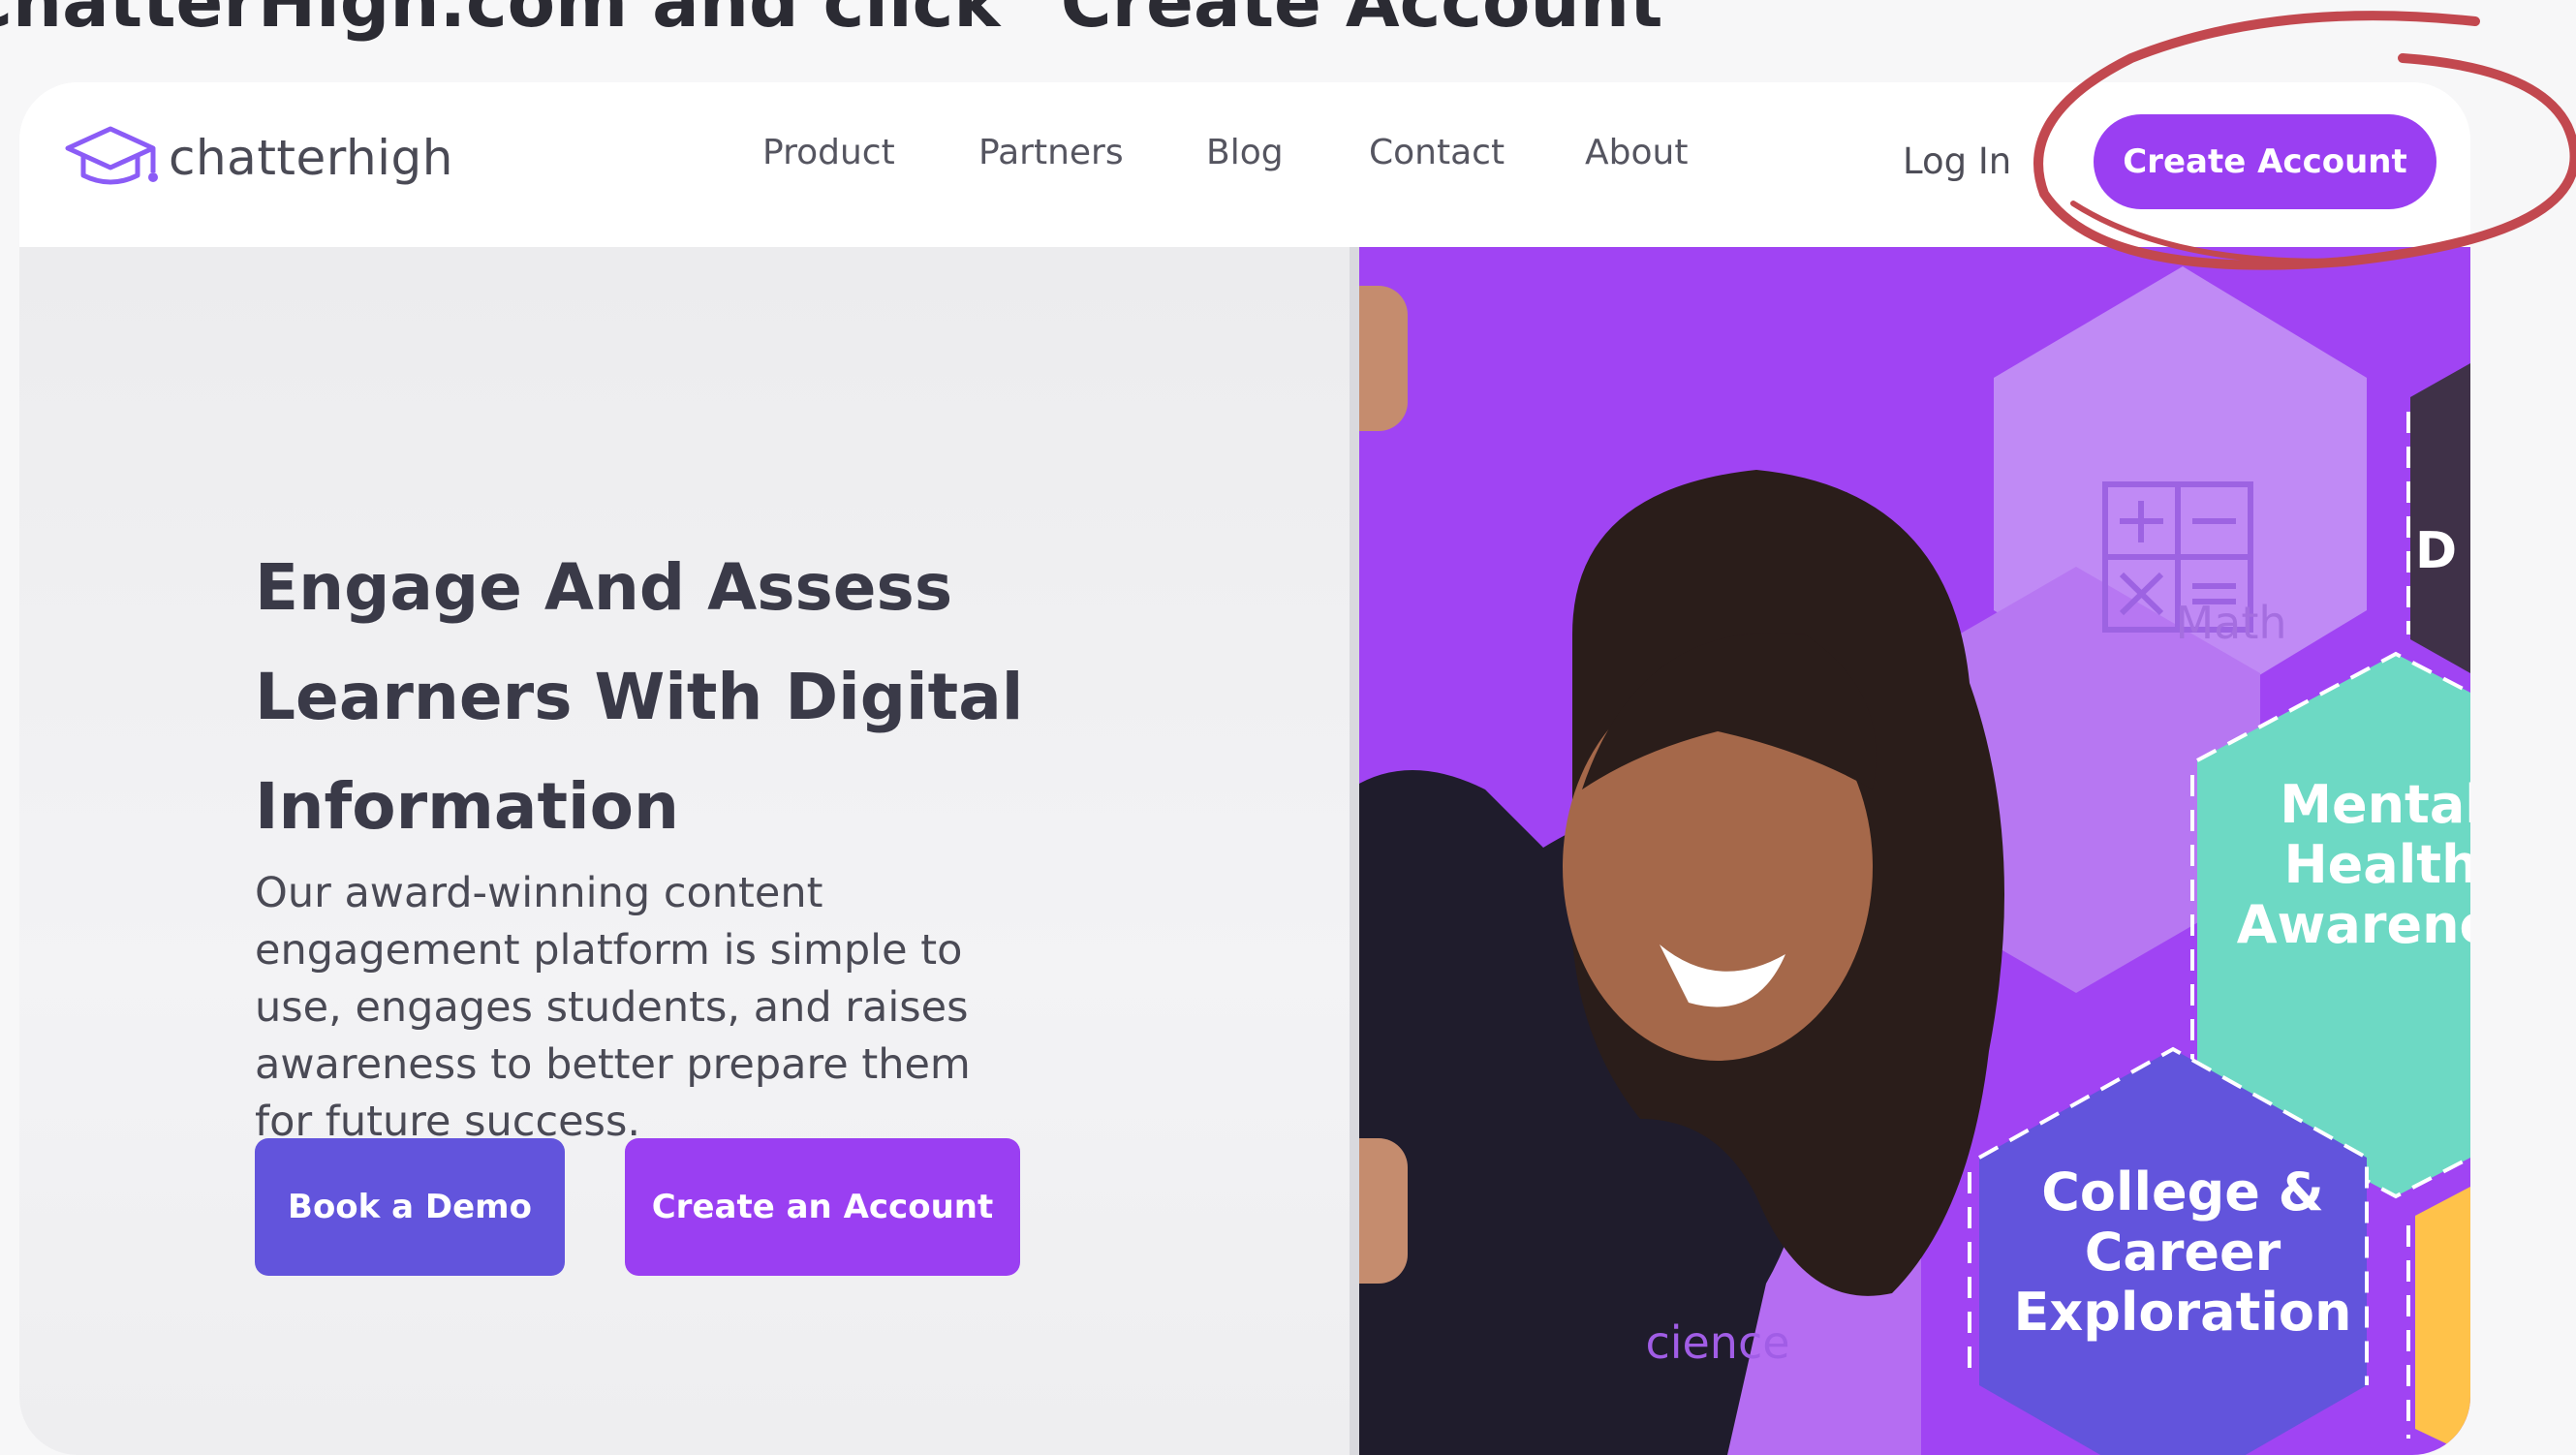 The height and width of the screenshot is (1455, 2576). I want to click on nav-product: Product, so click(828, 153).